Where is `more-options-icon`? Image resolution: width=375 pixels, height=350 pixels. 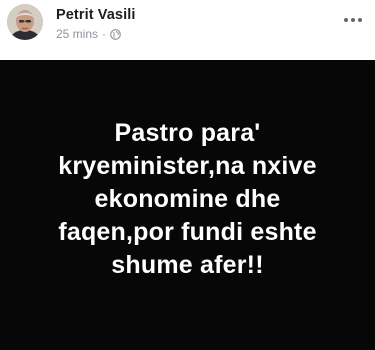 more-options-icon is located at coordinates (353, 20).